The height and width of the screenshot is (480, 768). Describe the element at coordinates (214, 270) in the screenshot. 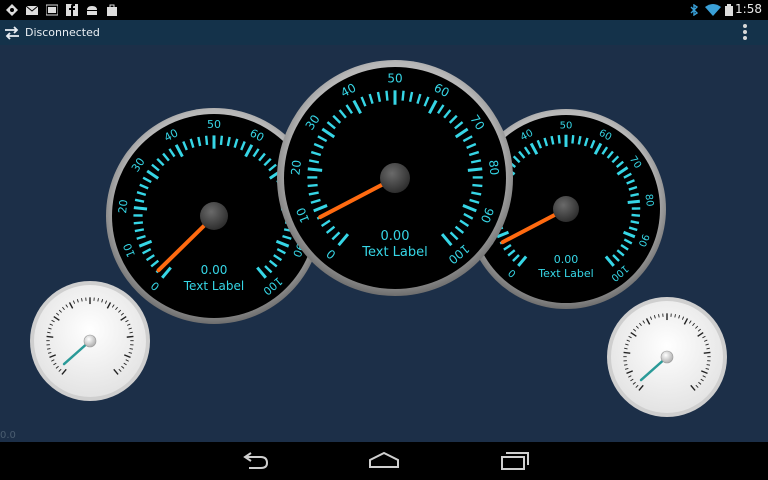

I see `gauge-left-value: 0.00` at that location.